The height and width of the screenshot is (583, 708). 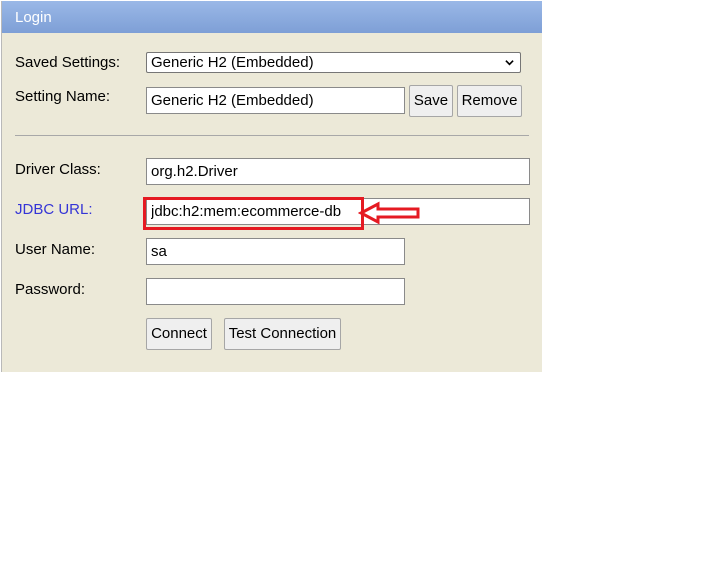 I want to click on saved-settings-select: Generic H2 (Embedded), so click(x=333, y=62).